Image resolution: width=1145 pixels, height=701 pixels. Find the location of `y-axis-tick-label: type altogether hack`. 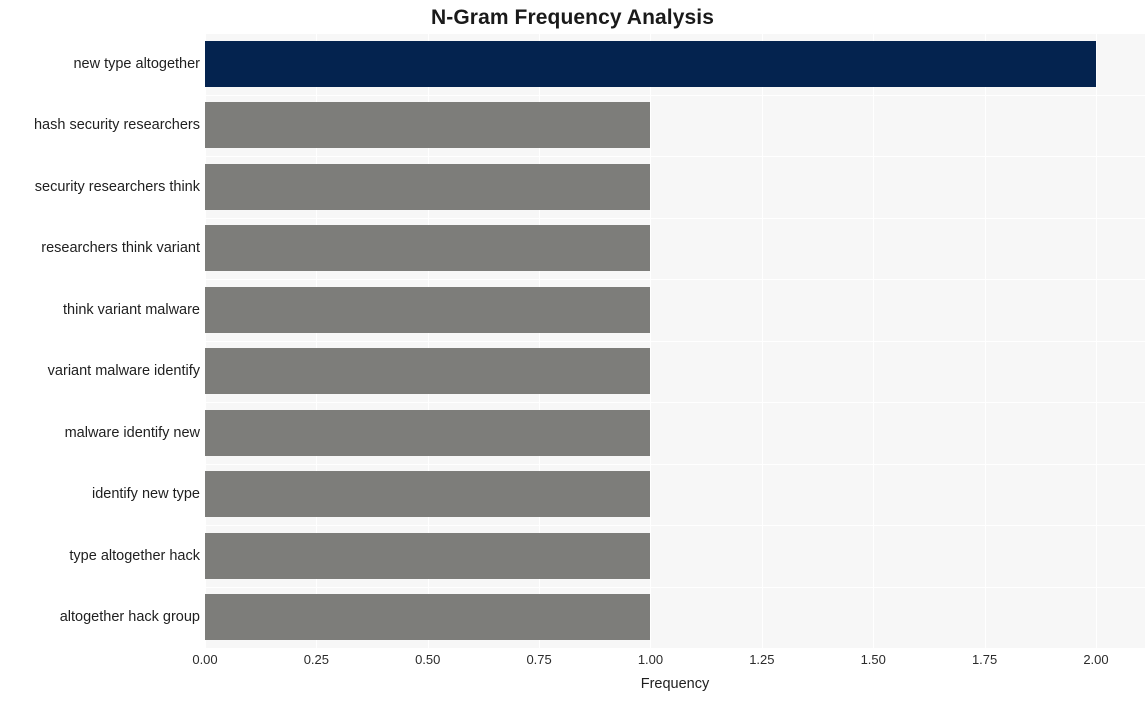

y-axis-tick-label: type altogether hack is located at coordinates (134, 556).